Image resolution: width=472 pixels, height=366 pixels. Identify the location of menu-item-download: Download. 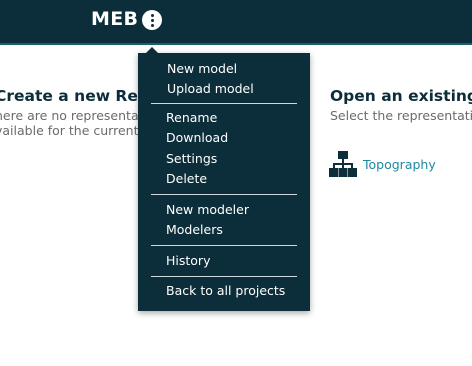
(197, 138).